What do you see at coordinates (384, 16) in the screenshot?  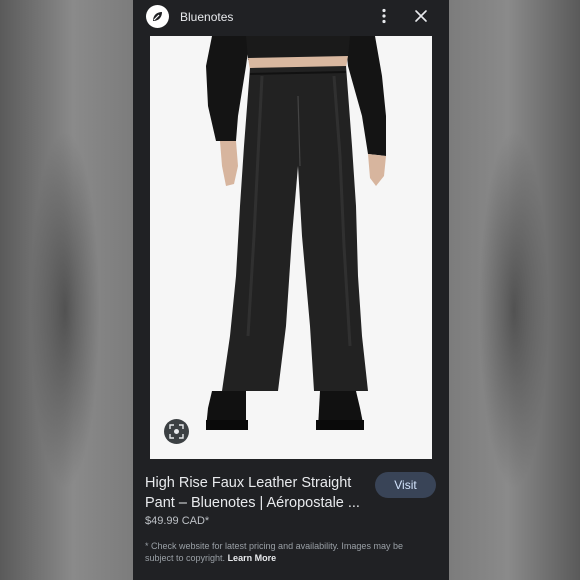 I see `more-vert-icon` at bounding box center [384, 16].